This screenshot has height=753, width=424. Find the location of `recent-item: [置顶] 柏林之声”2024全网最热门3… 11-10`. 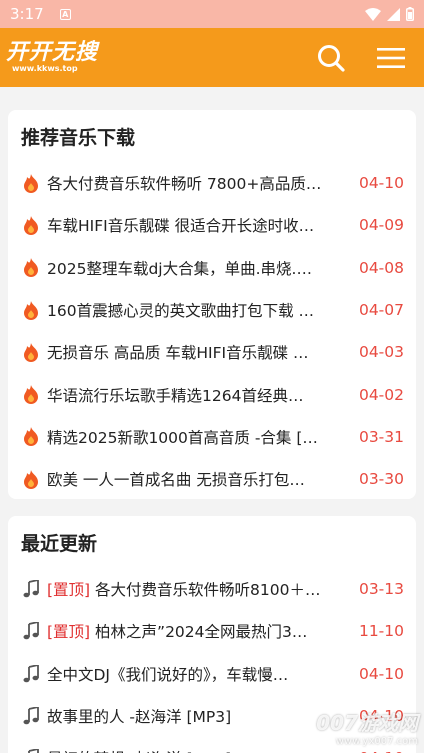

recent-item: [置顶] 柏林之声”2024全网最热门3… 11-10 is located at coordinates (212, 631).